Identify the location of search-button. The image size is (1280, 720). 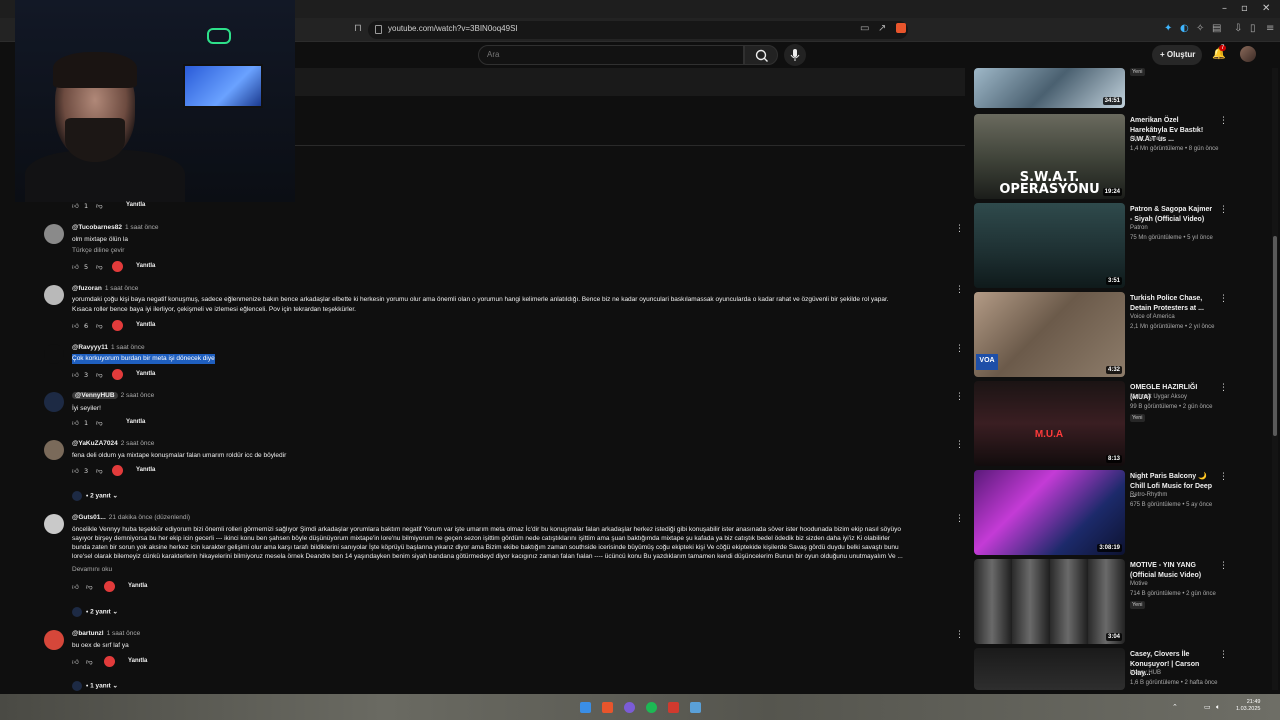
(761, 55).